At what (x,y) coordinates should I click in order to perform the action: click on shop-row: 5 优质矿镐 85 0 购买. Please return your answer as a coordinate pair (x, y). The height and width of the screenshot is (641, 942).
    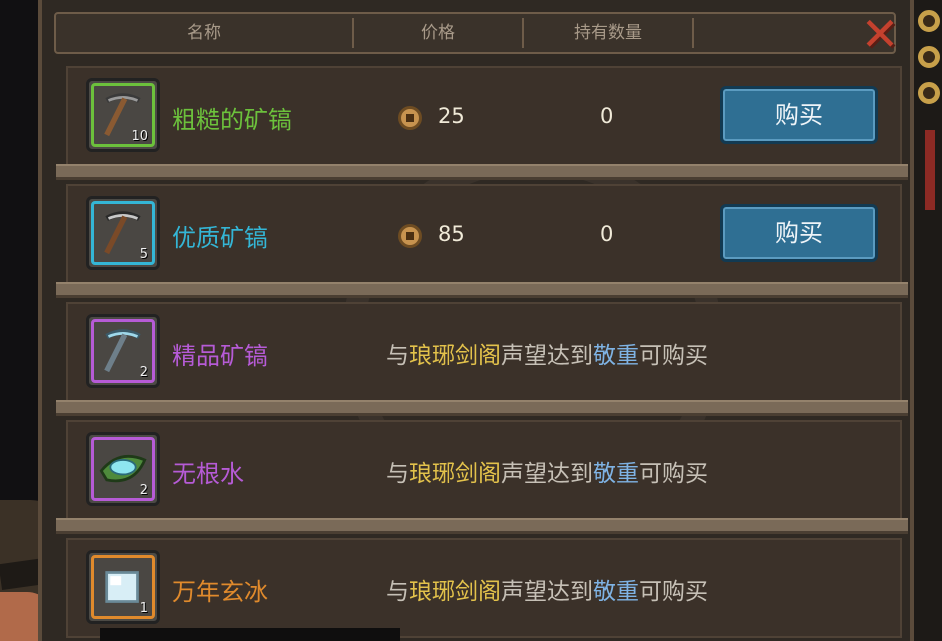
    Looking at the image, I should click on (484, 234).